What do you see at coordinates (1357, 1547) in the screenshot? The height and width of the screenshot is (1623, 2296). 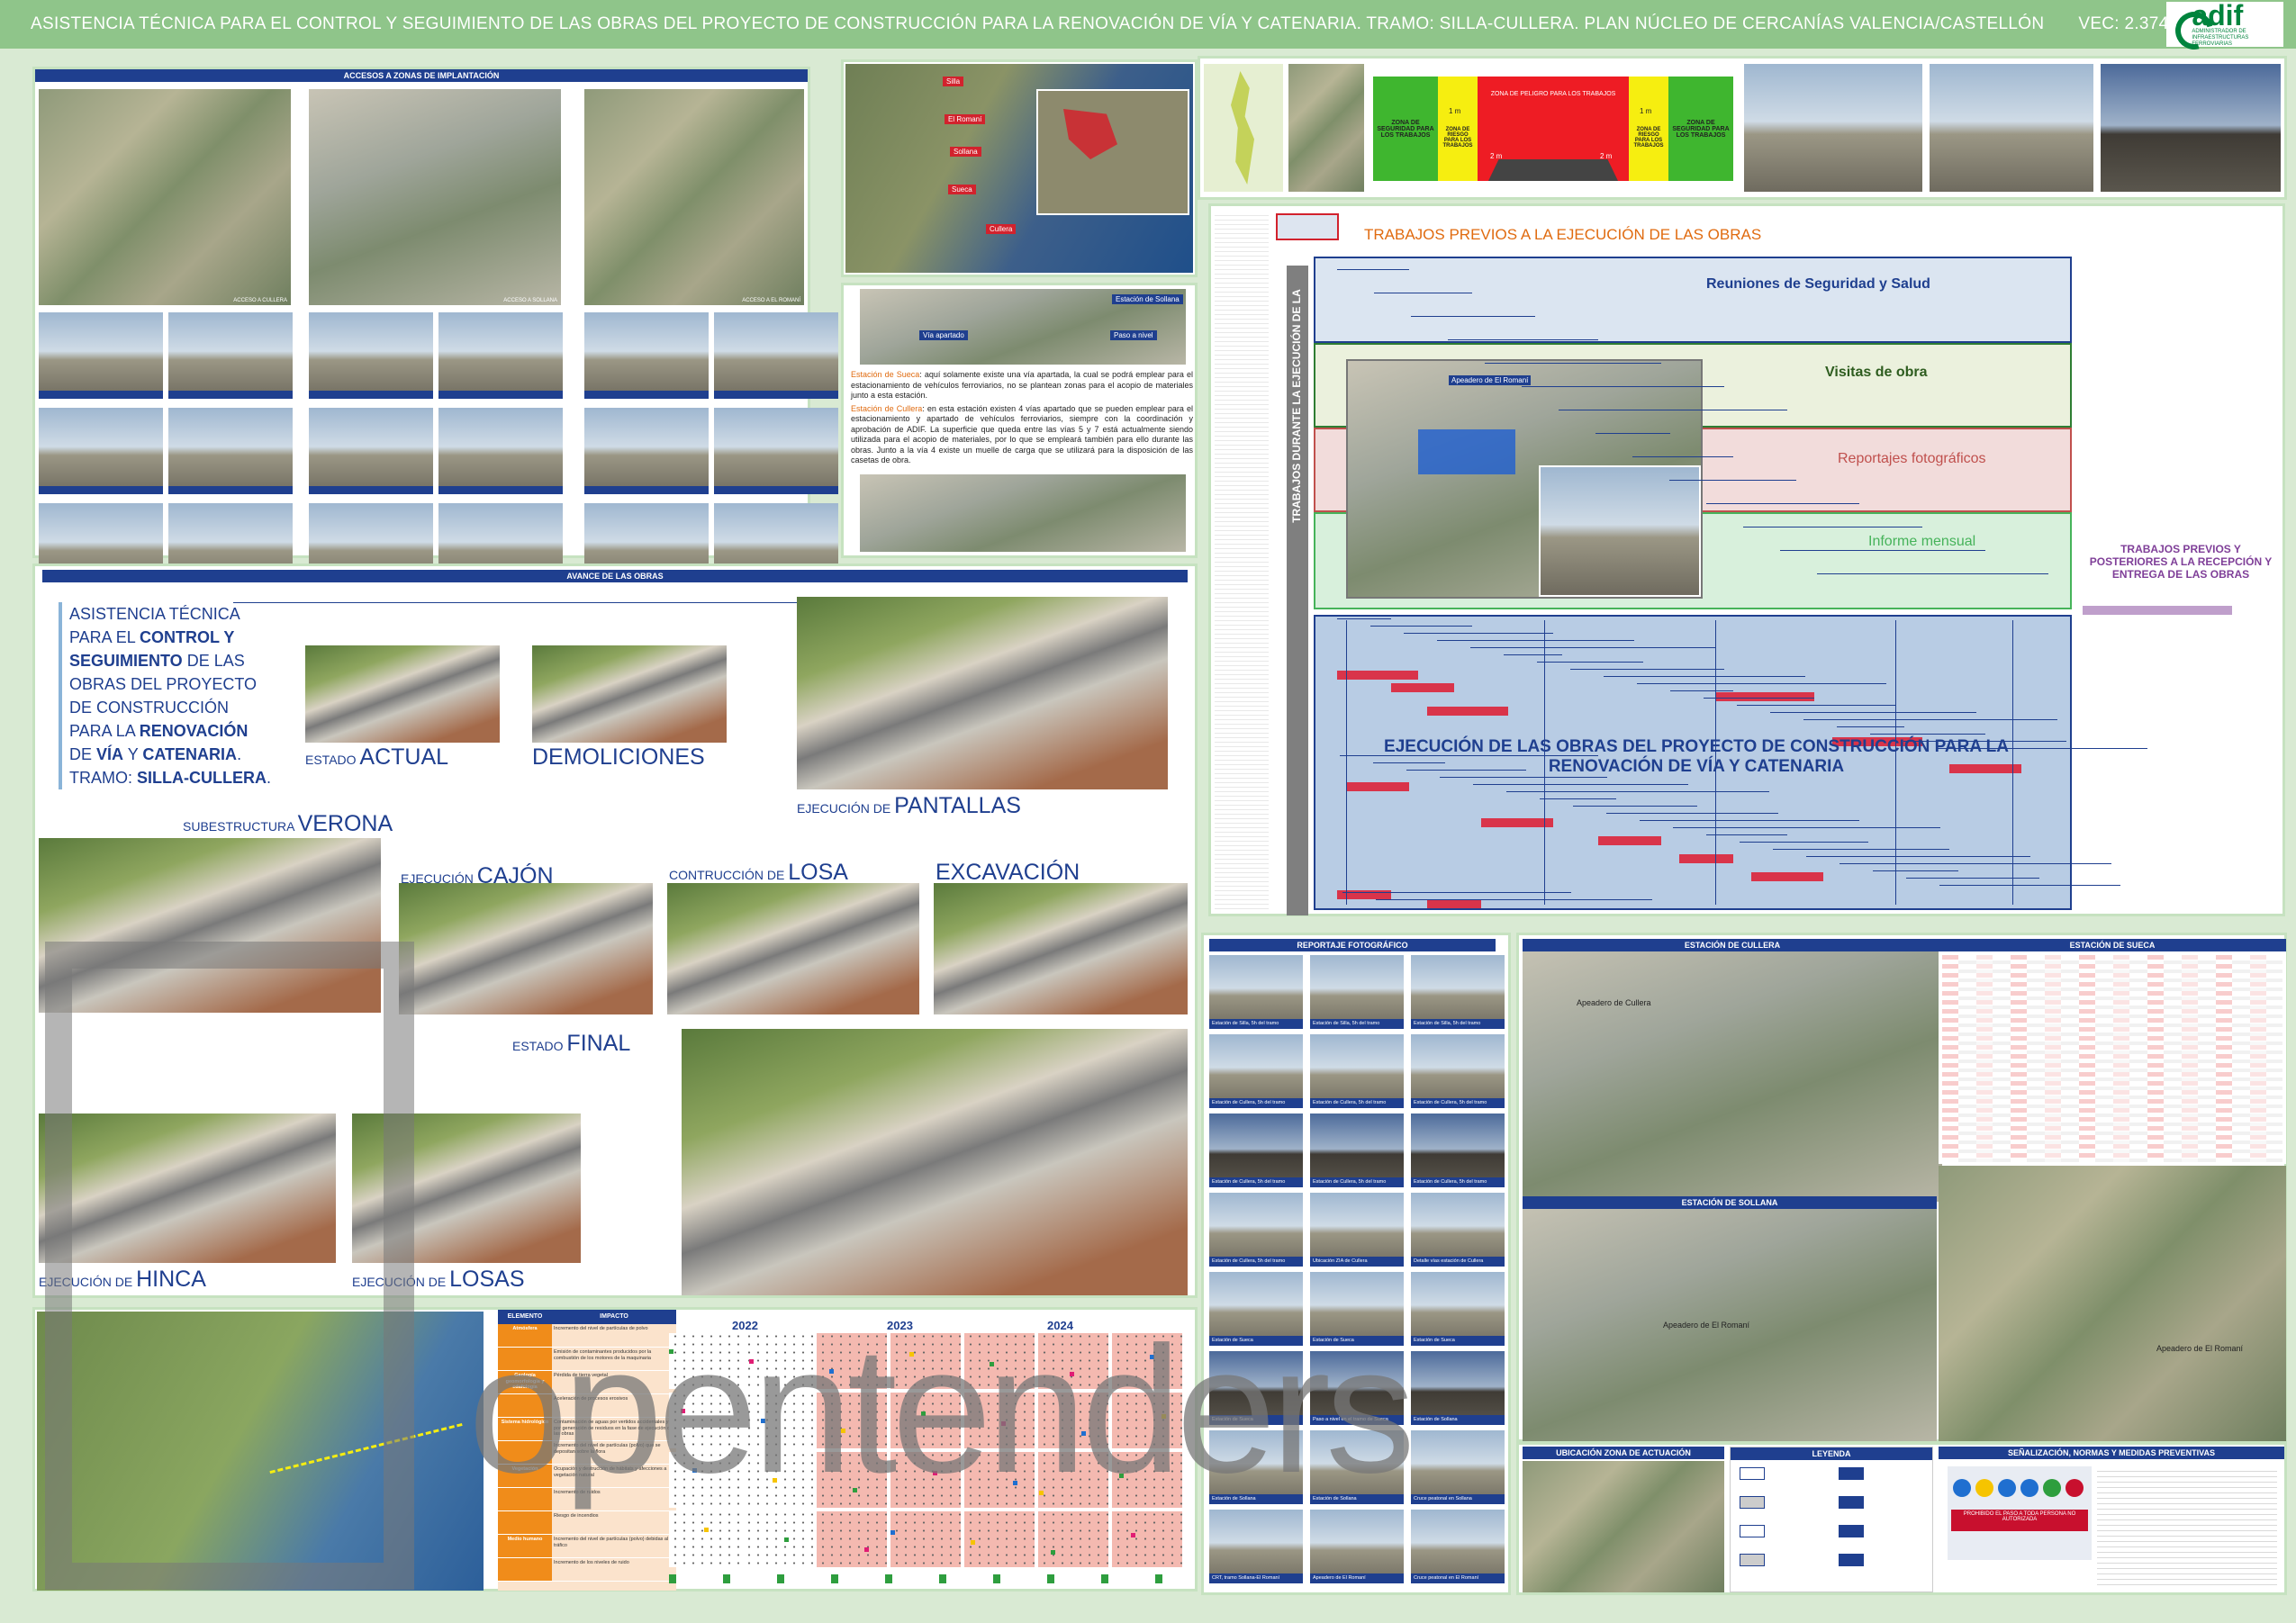 I see `report-photo: Apeadero de El Romaní` at bounding box center [1357, 1547].